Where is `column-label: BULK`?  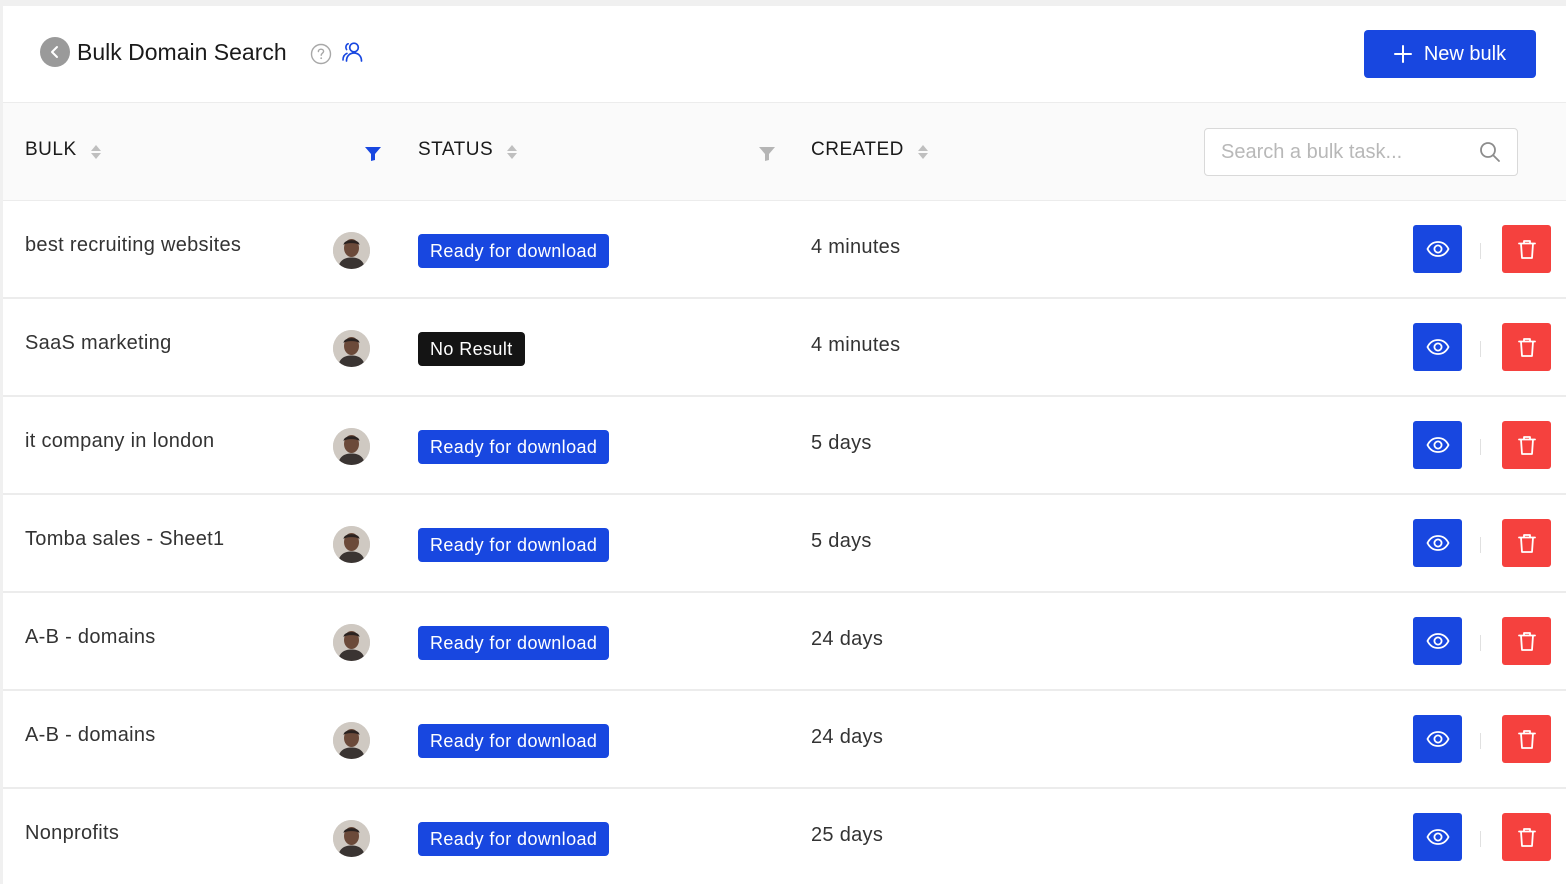 column-label: BULK is located at coordinates (51, 149).